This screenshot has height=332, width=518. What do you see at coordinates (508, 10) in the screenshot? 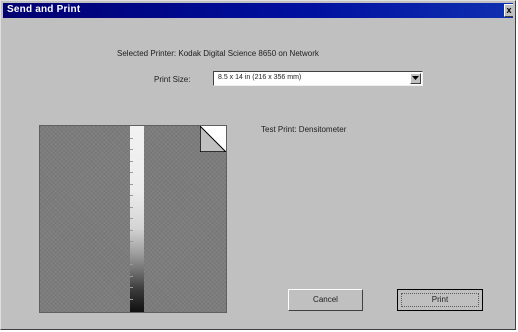
I see `close-icon: x` at bounding box center [508, 10].